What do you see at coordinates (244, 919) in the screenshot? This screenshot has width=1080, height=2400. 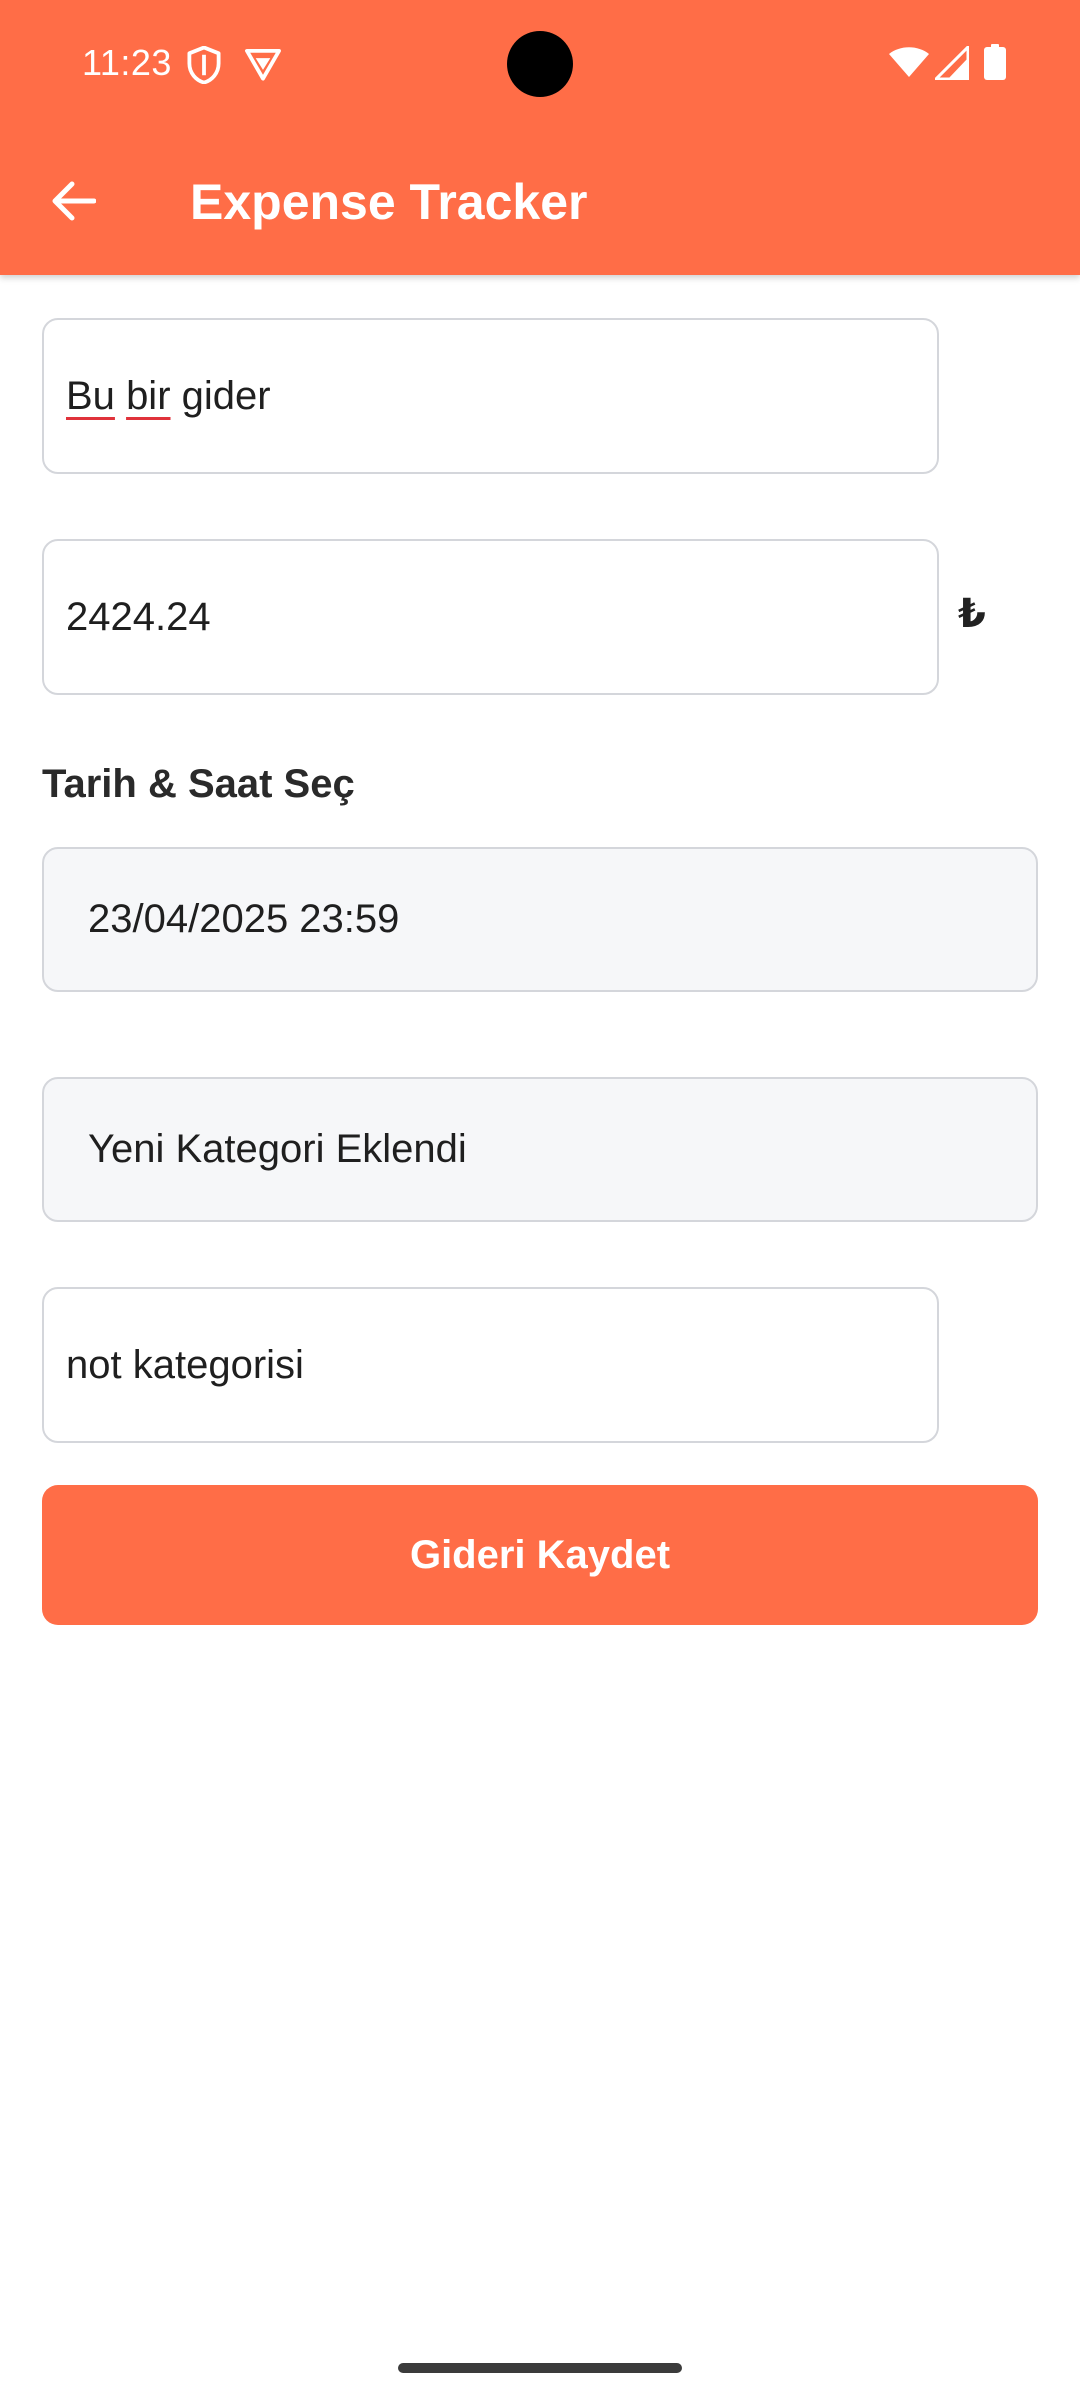 I see `datetime-value: 23/04/2025 23:59` at bounding box center [244, 919].